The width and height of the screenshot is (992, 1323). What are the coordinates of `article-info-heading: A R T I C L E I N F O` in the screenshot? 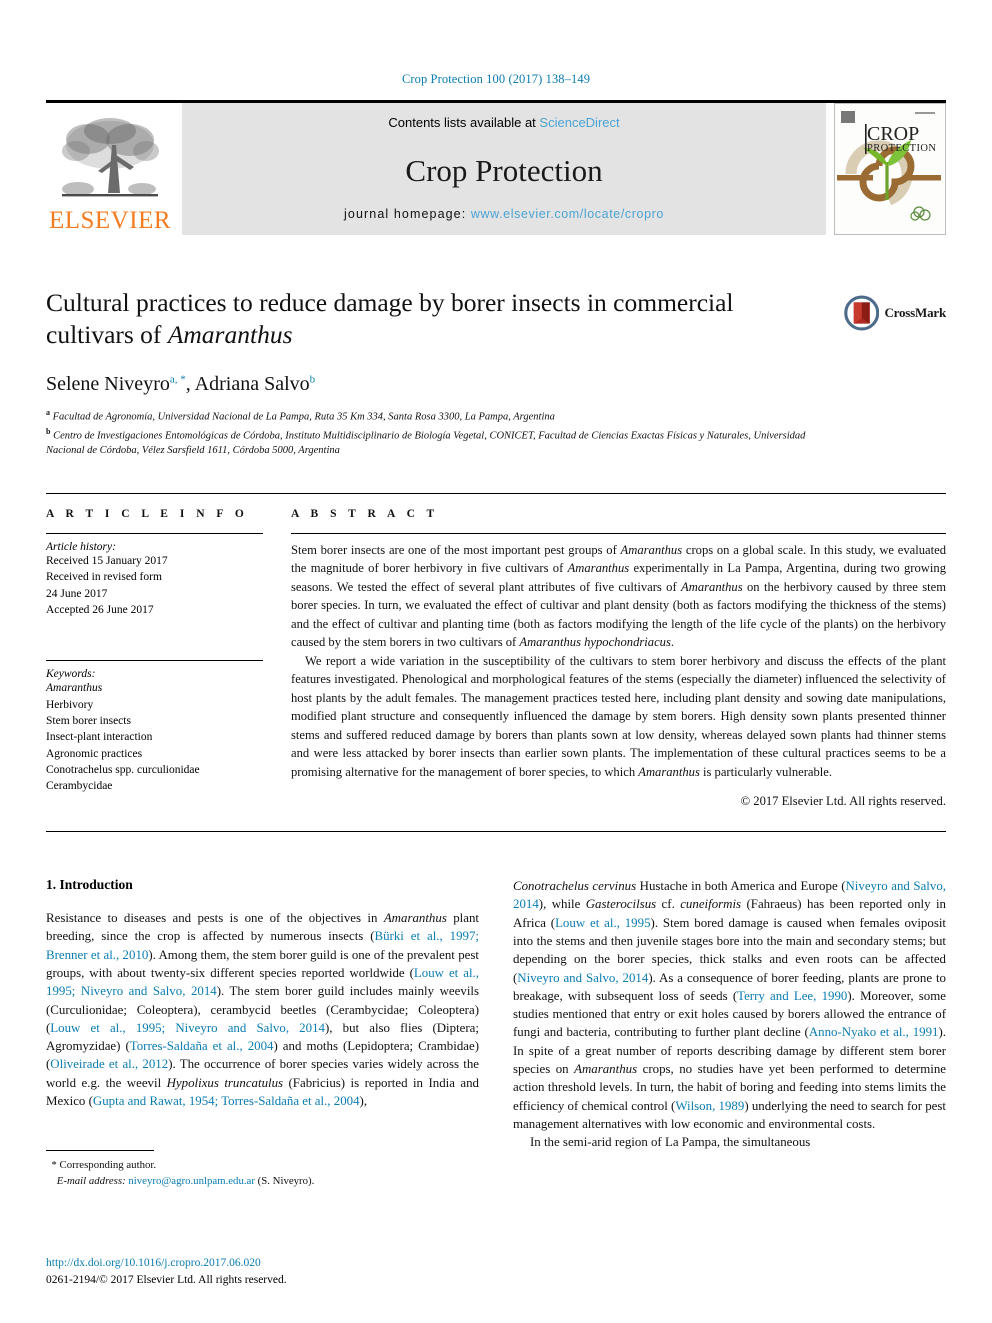 It's located at (147, 513).